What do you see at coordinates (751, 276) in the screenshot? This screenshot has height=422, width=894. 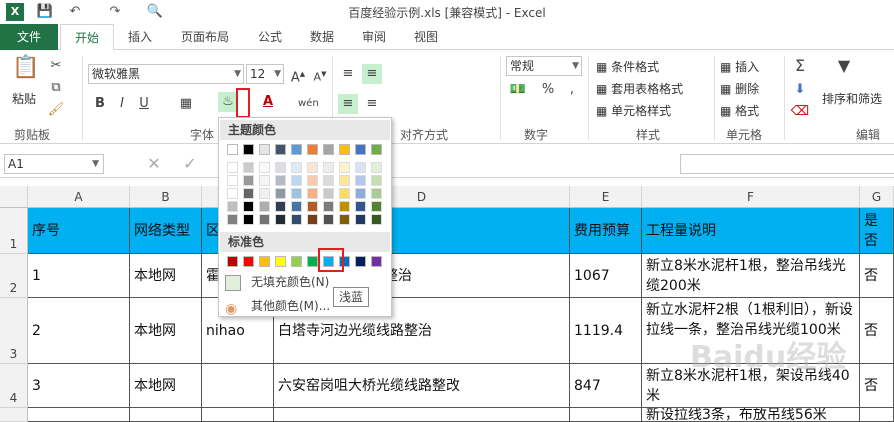 I see `table-cell: 新立8米水泥杆1根，整治吊线光缆200米` at bounding box center [751, 276].